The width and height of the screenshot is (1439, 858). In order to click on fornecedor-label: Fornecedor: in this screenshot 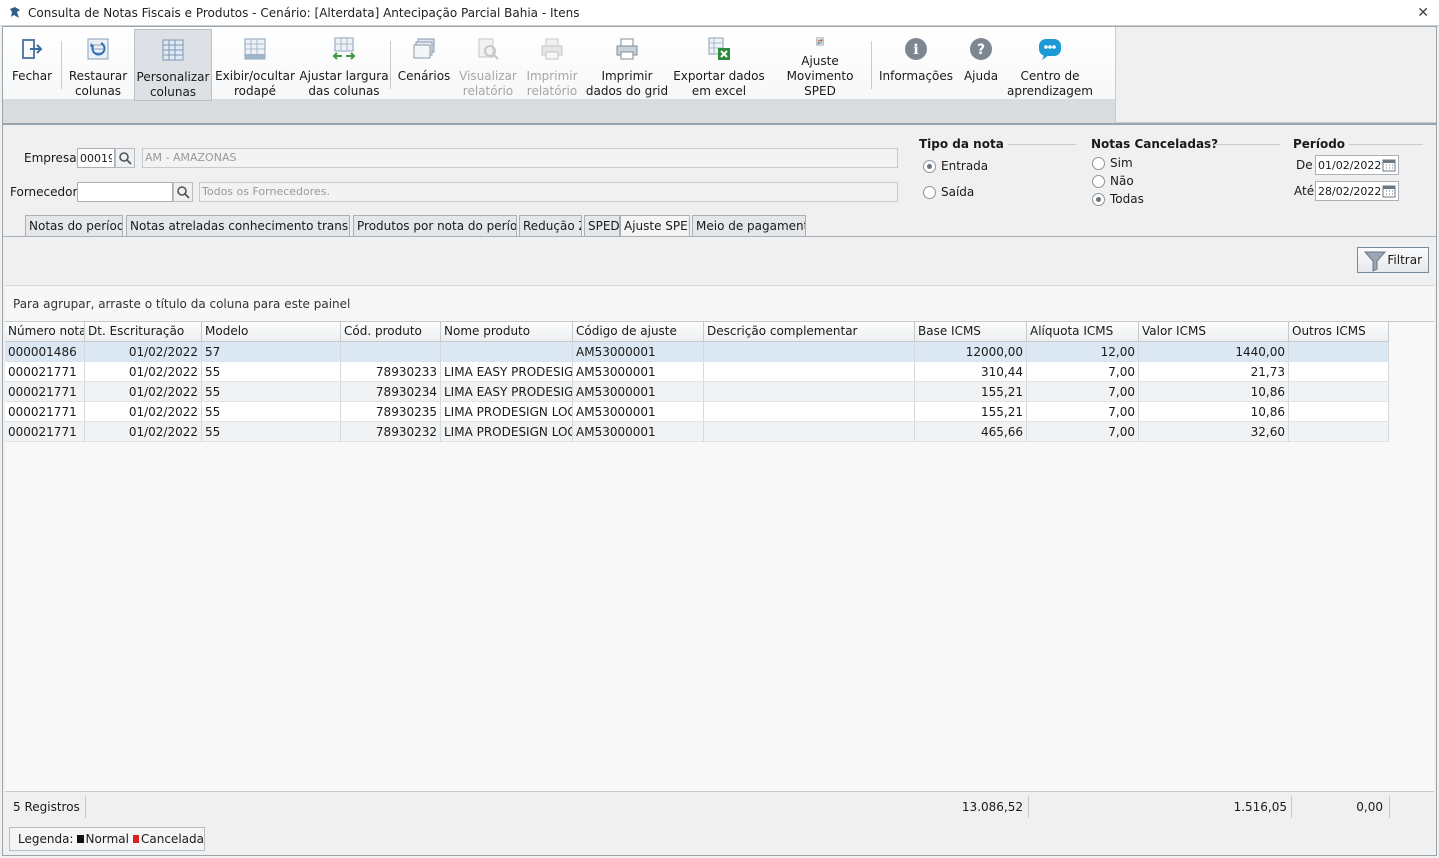, I will do `click(46, 192)`.